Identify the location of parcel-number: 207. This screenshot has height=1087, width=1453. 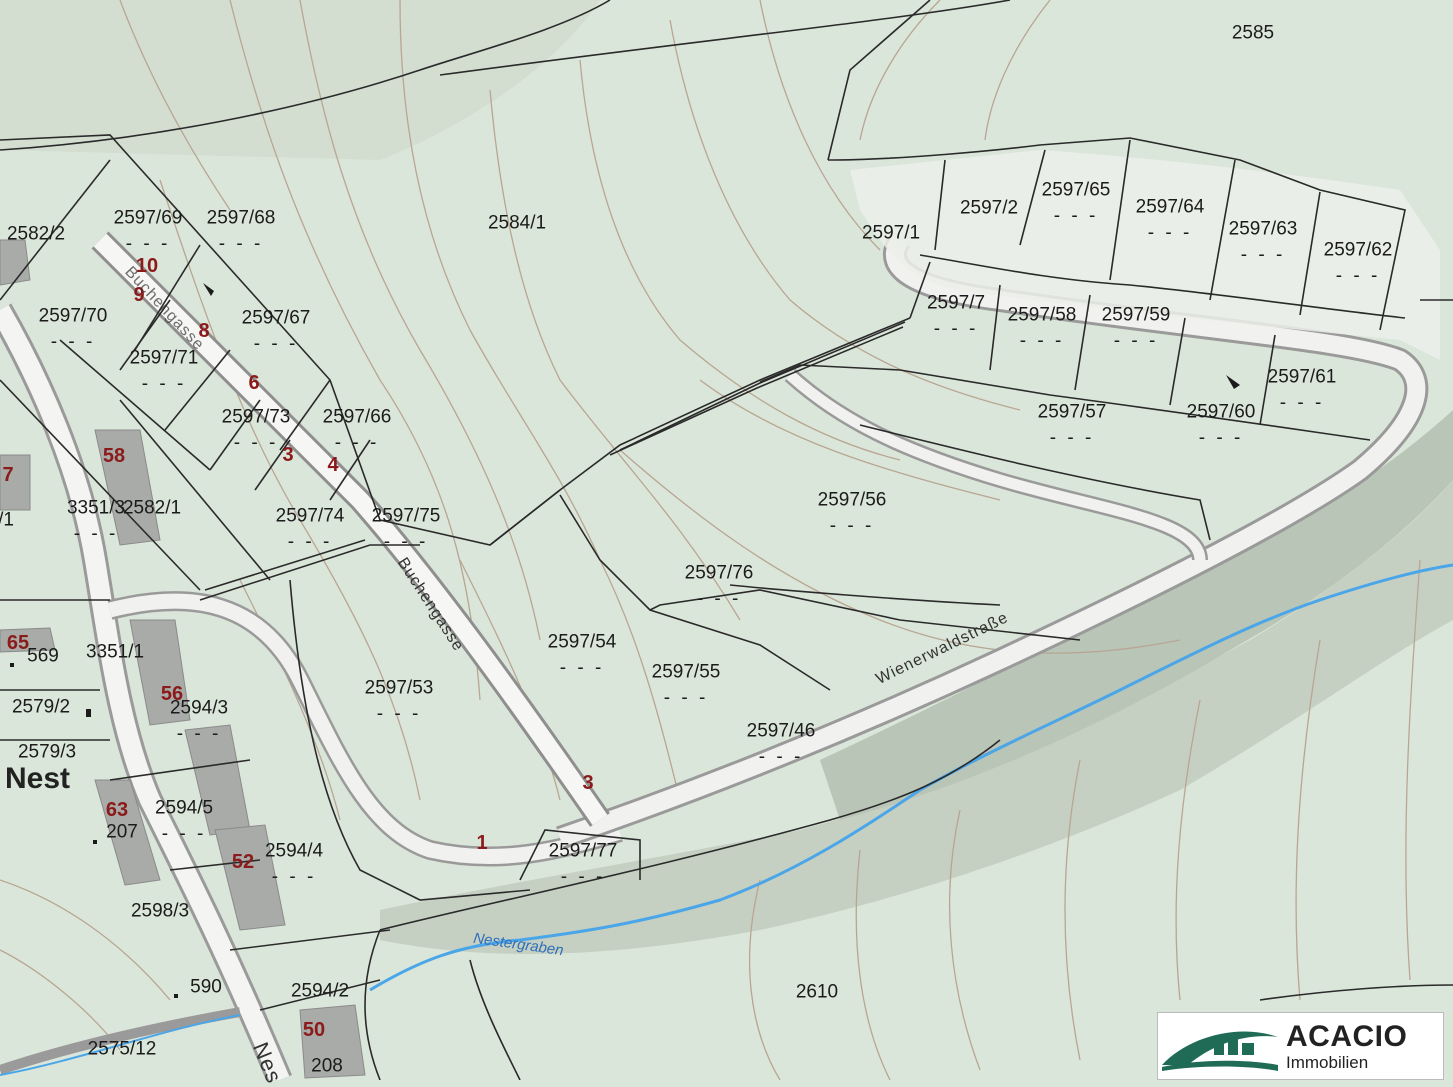
(122, 832).